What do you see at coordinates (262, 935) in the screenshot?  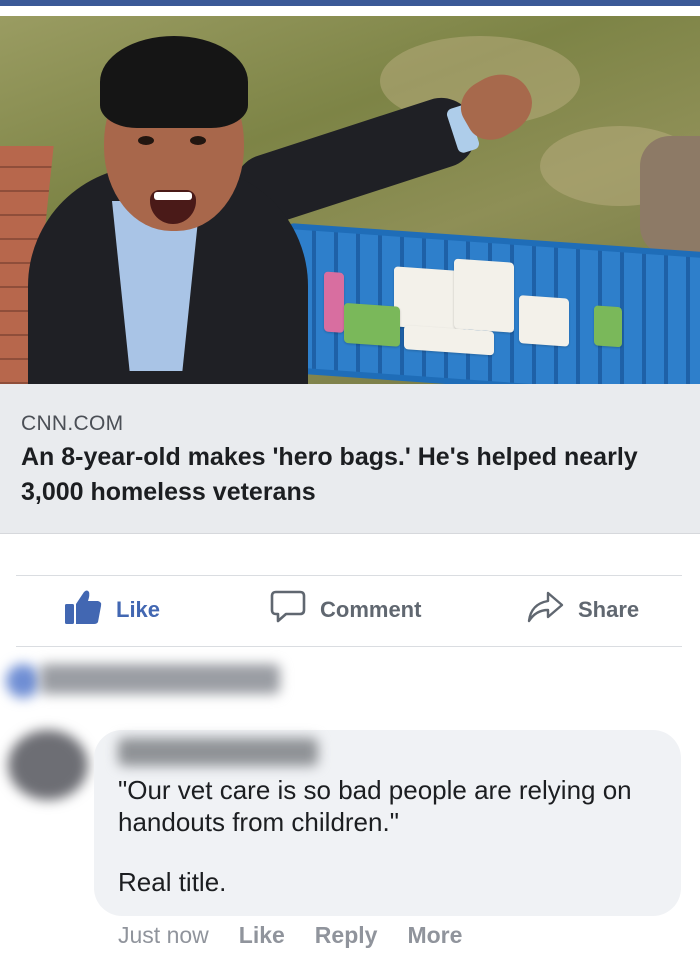 I see `comment-like-link: Like` at bounding box center [262, 935].